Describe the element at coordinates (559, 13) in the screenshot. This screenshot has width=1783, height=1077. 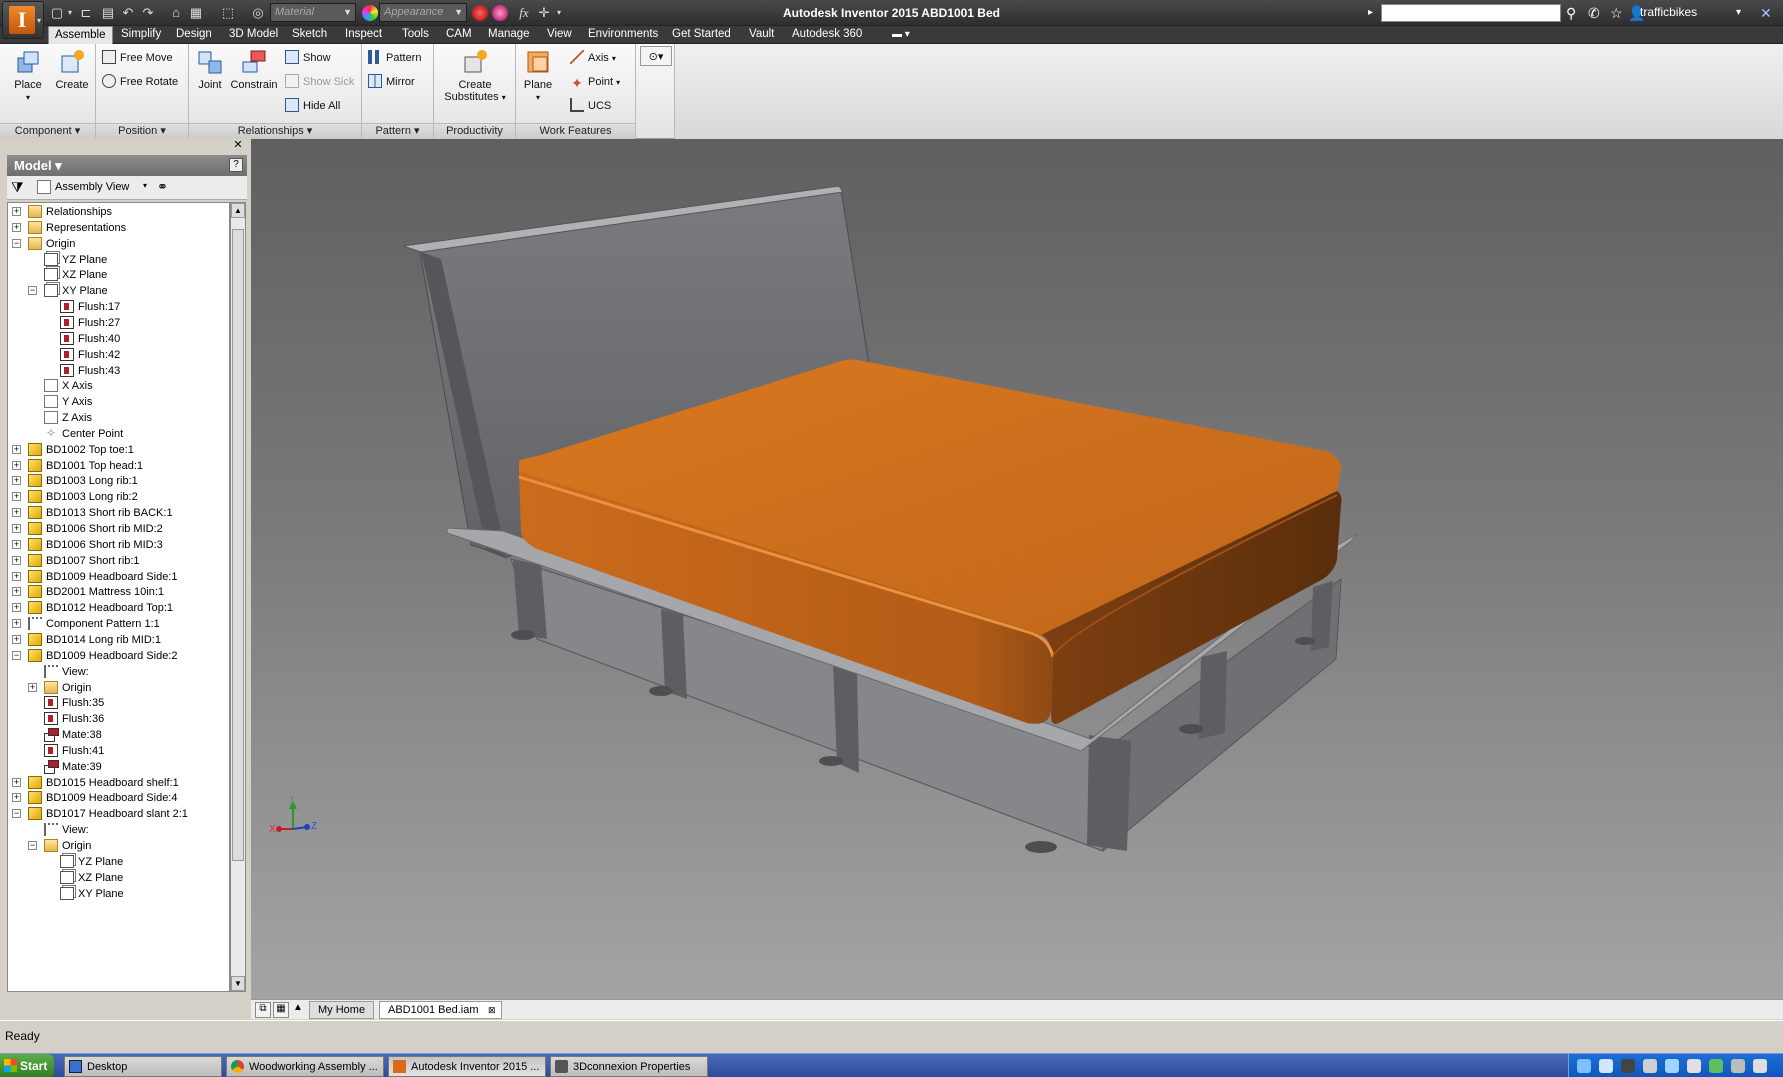
I see `customize-quick-access-icon: ▾` at that location.